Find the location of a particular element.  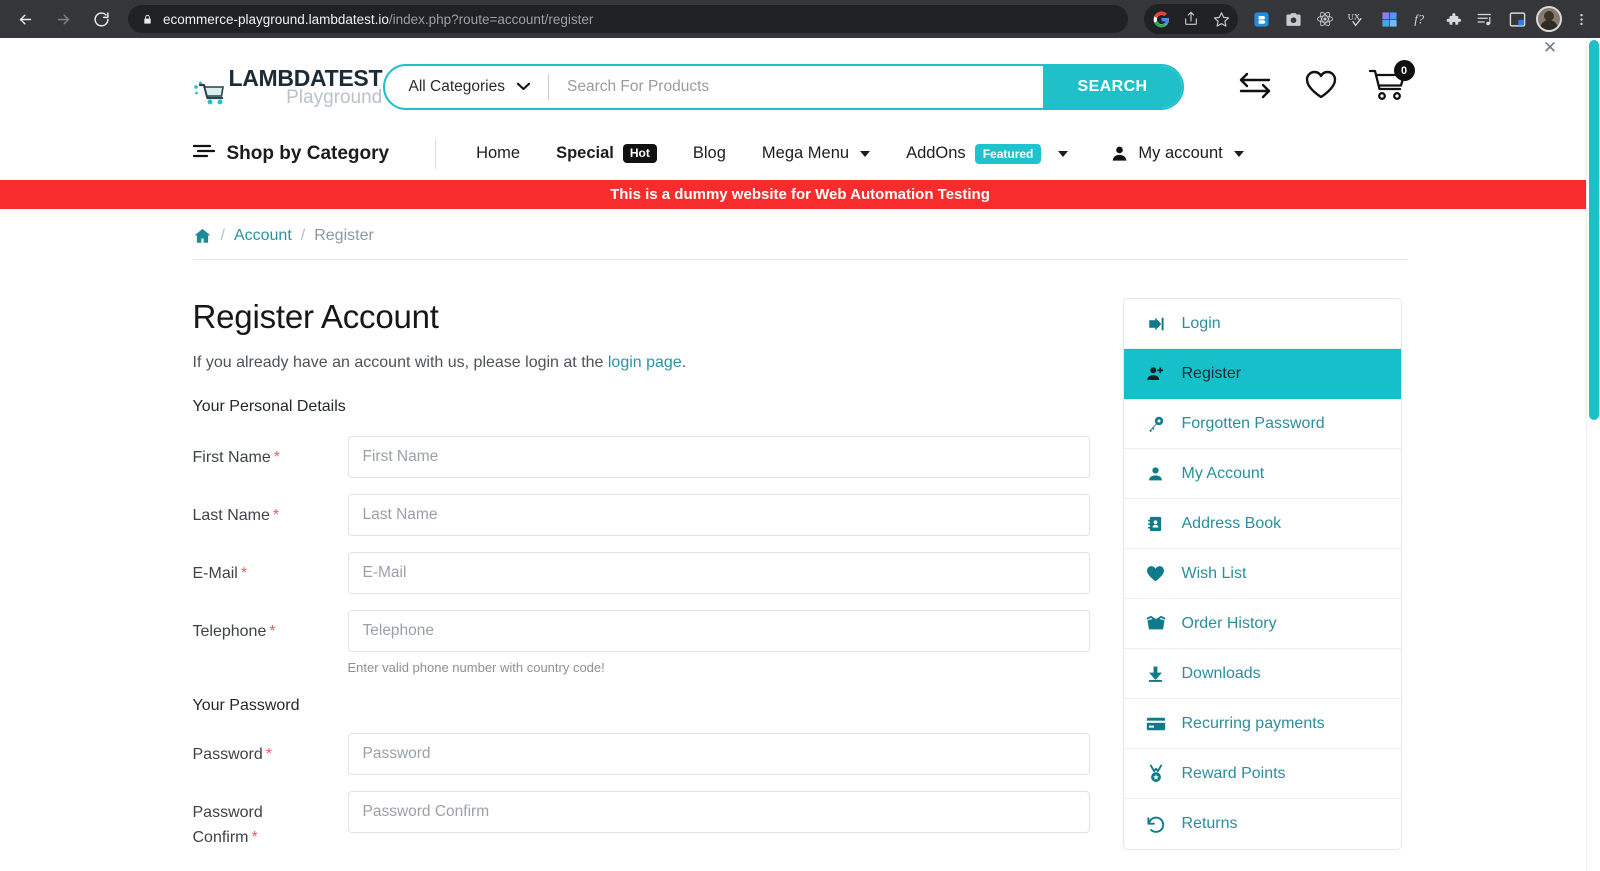

camera-icon is located at coordinates (1293, 19).